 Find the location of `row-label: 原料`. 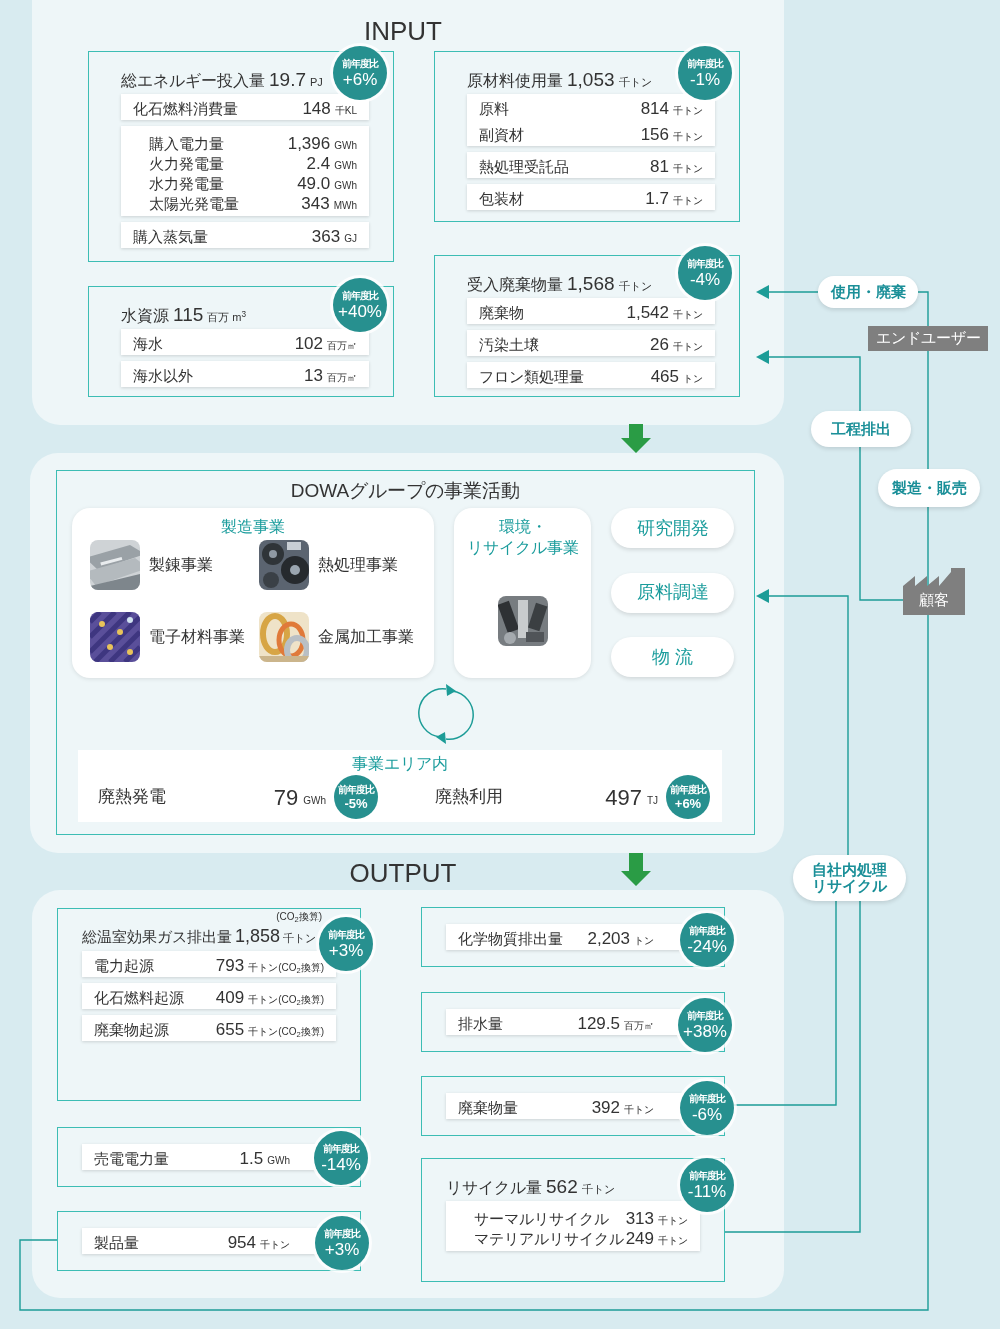

row-label: 原料 is located at coordinates (494, 109).